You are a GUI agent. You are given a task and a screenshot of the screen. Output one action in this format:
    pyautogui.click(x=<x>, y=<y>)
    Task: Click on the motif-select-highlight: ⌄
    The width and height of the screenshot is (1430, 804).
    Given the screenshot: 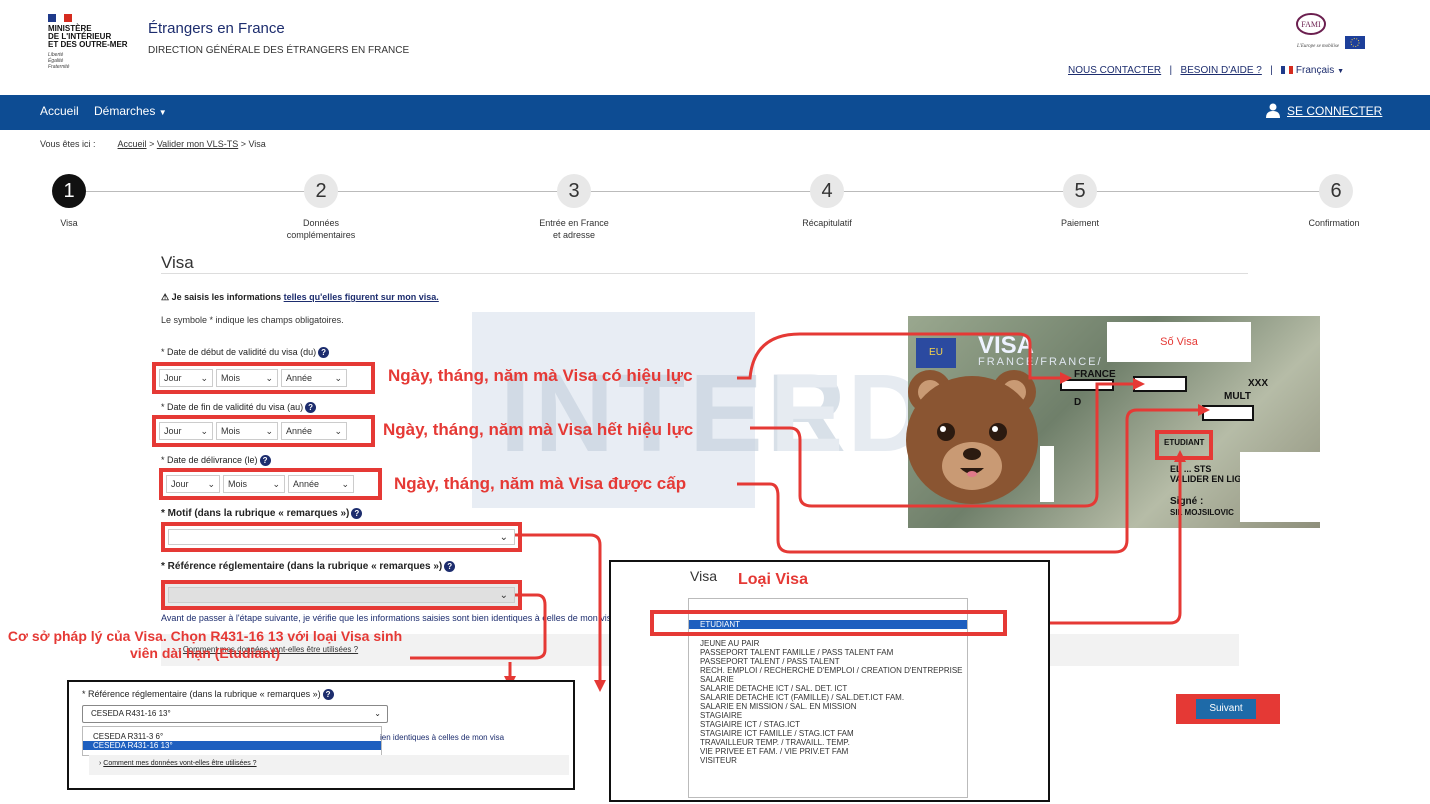 What is the action you would take?
    pyautogui.click(x=341, y=537)
    